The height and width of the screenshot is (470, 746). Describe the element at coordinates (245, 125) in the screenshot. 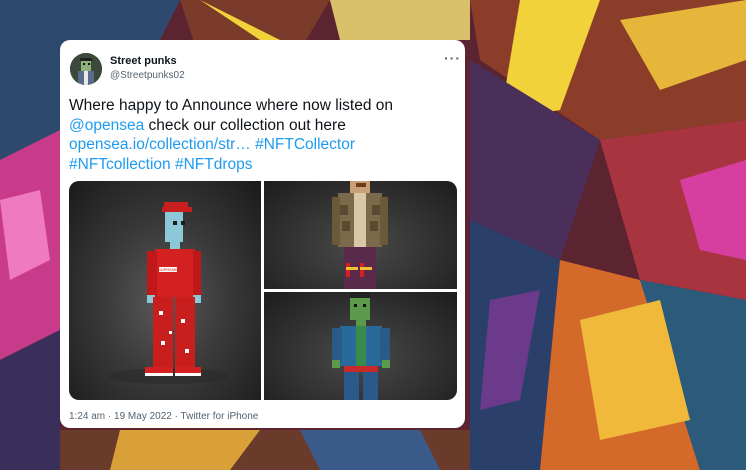

I see `tweet-text-line2: check our collection out here` at that location.